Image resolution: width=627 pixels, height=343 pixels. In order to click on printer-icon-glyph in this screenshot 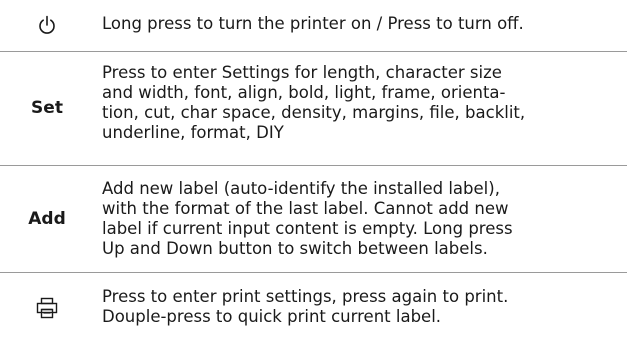, I will do `click(47, 308)`.